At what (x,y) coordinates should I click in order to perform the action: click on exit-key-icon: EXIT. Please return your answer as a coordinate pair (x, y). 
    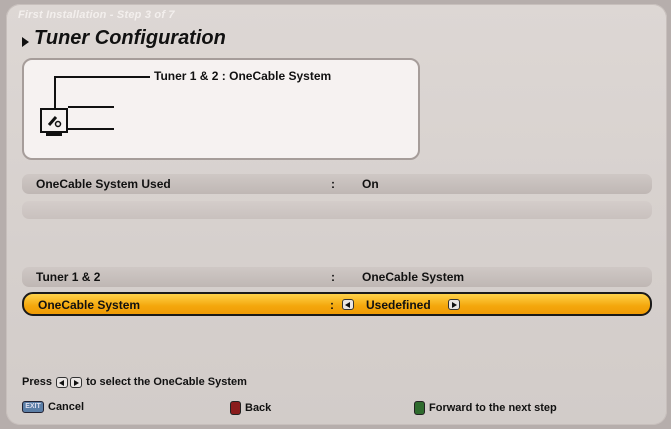
    Looking at the image, I should click on (33, 407).